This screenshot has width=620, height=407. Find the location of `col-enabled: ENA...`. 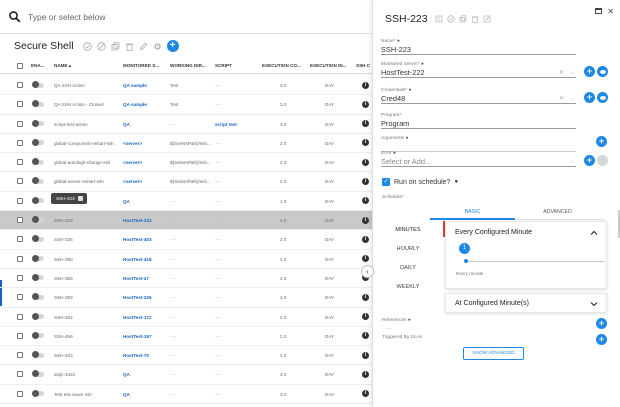

col-enabled: ENA... is located at coordinates (40, 65).